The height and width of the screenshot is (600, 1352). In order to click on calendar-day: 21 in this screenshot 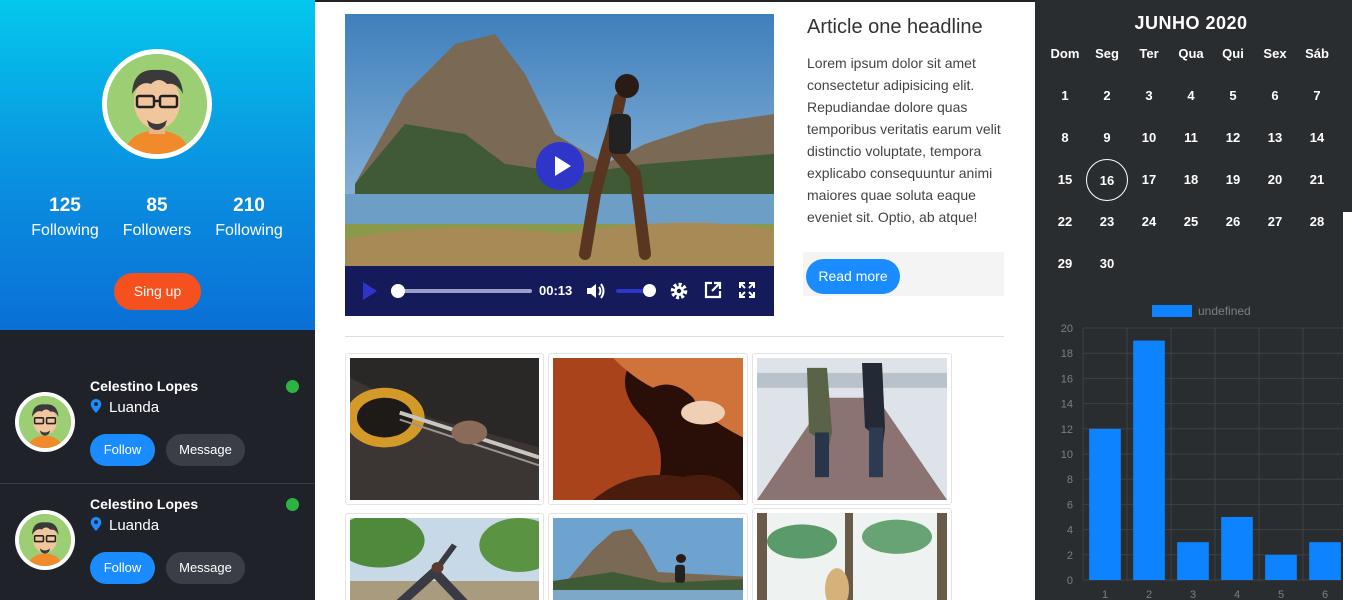, I will do `click(1317, 180)`.